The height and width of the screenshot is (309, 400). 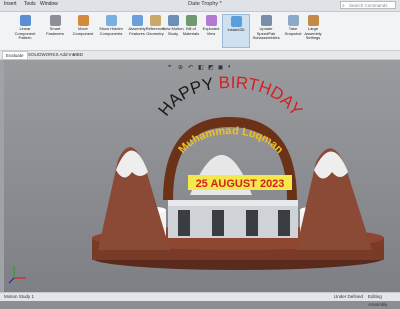 I want to click on ribbon-button-exploded-view: Exploded View, so click(x=211, y=31).